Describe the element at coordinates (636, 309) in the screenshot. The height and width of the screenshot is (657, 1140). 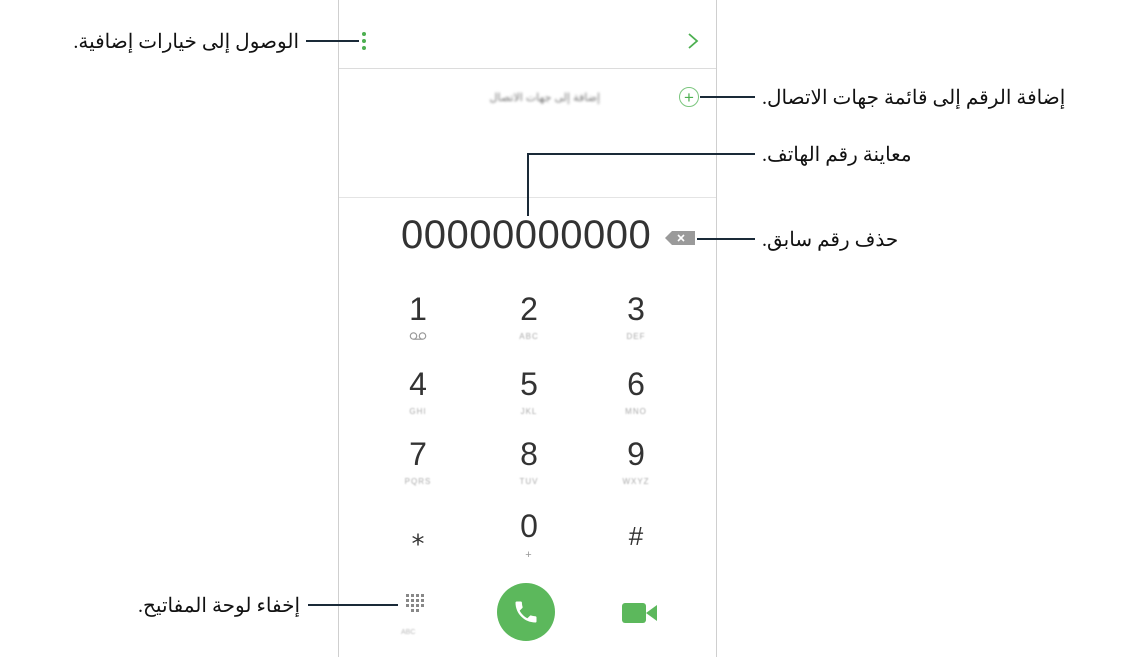
I see `key-digit: 3` at that location.